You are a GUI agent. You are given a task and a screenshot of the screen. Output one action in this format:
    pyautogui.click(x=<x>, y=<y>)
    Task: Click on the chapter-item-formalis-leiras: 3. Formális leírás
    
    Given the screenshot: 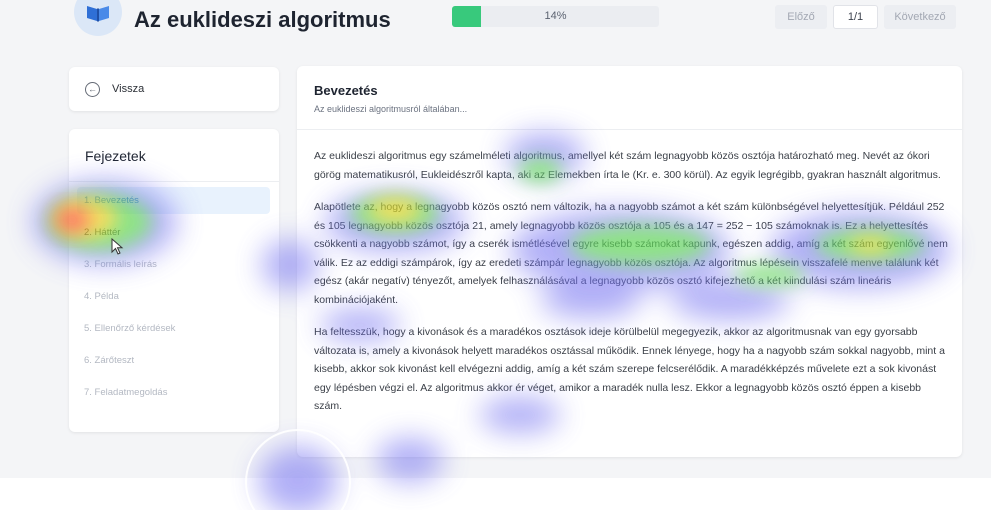 What is the action you would take?
    pyautogui.click(x=173, y=264)
    